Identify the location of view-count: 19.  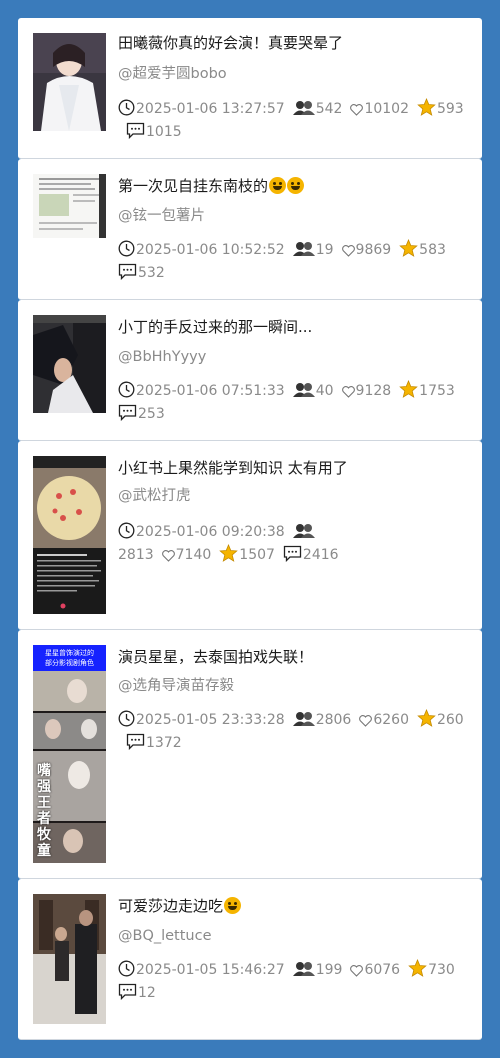
(324, 250).